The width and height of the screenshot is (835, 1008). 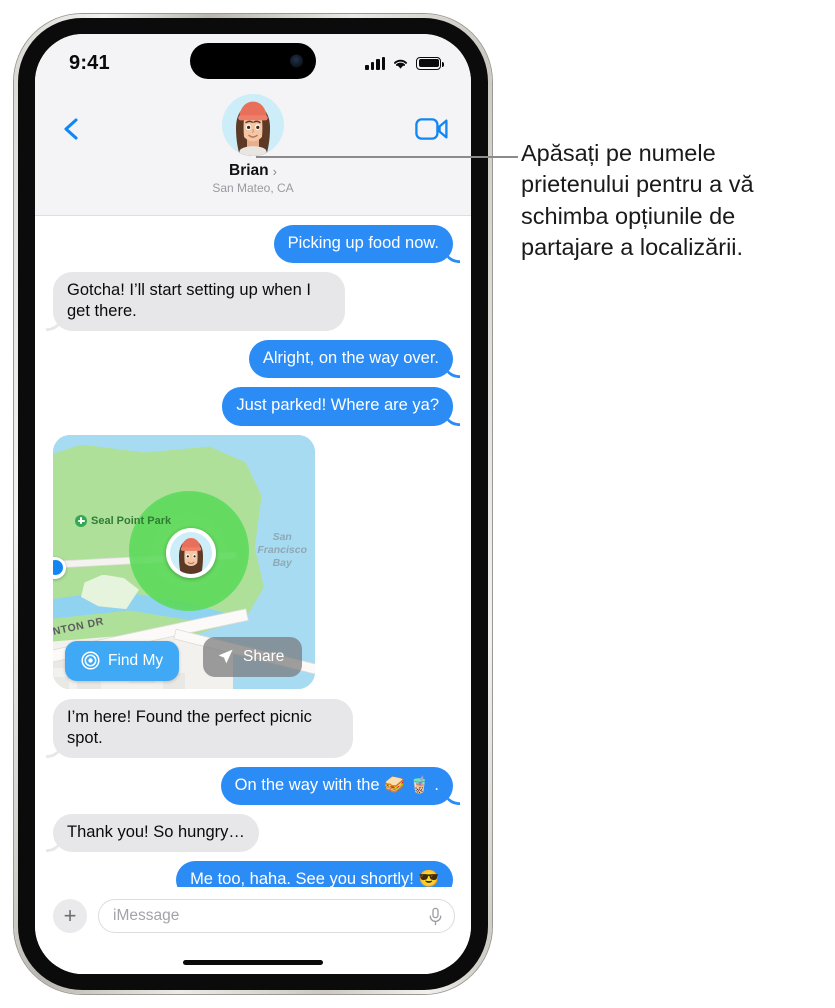 I want to click on dynamic-island, so click(x=253, y=61).